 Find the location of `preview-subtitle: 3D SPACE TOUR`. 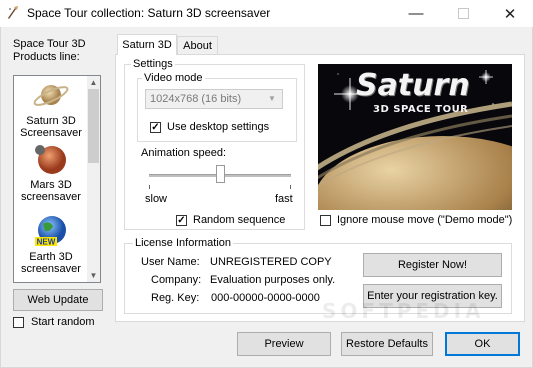

preview-subtitle: 3D SPACE TOUR is located at coordinates (421, 109).